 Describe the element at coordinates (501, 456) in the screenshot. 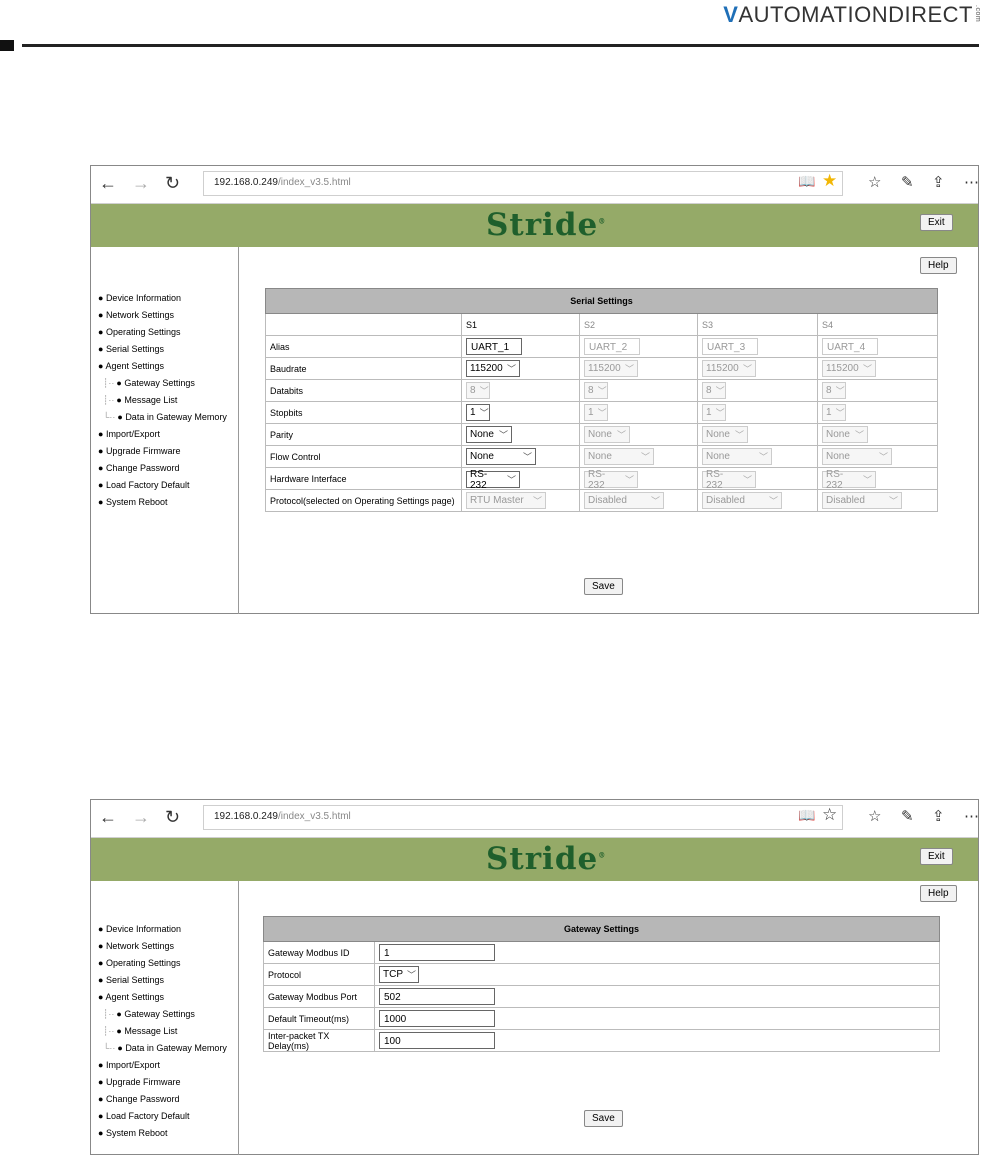

I see `flow-control-select-s1: None ﹀` at that location.